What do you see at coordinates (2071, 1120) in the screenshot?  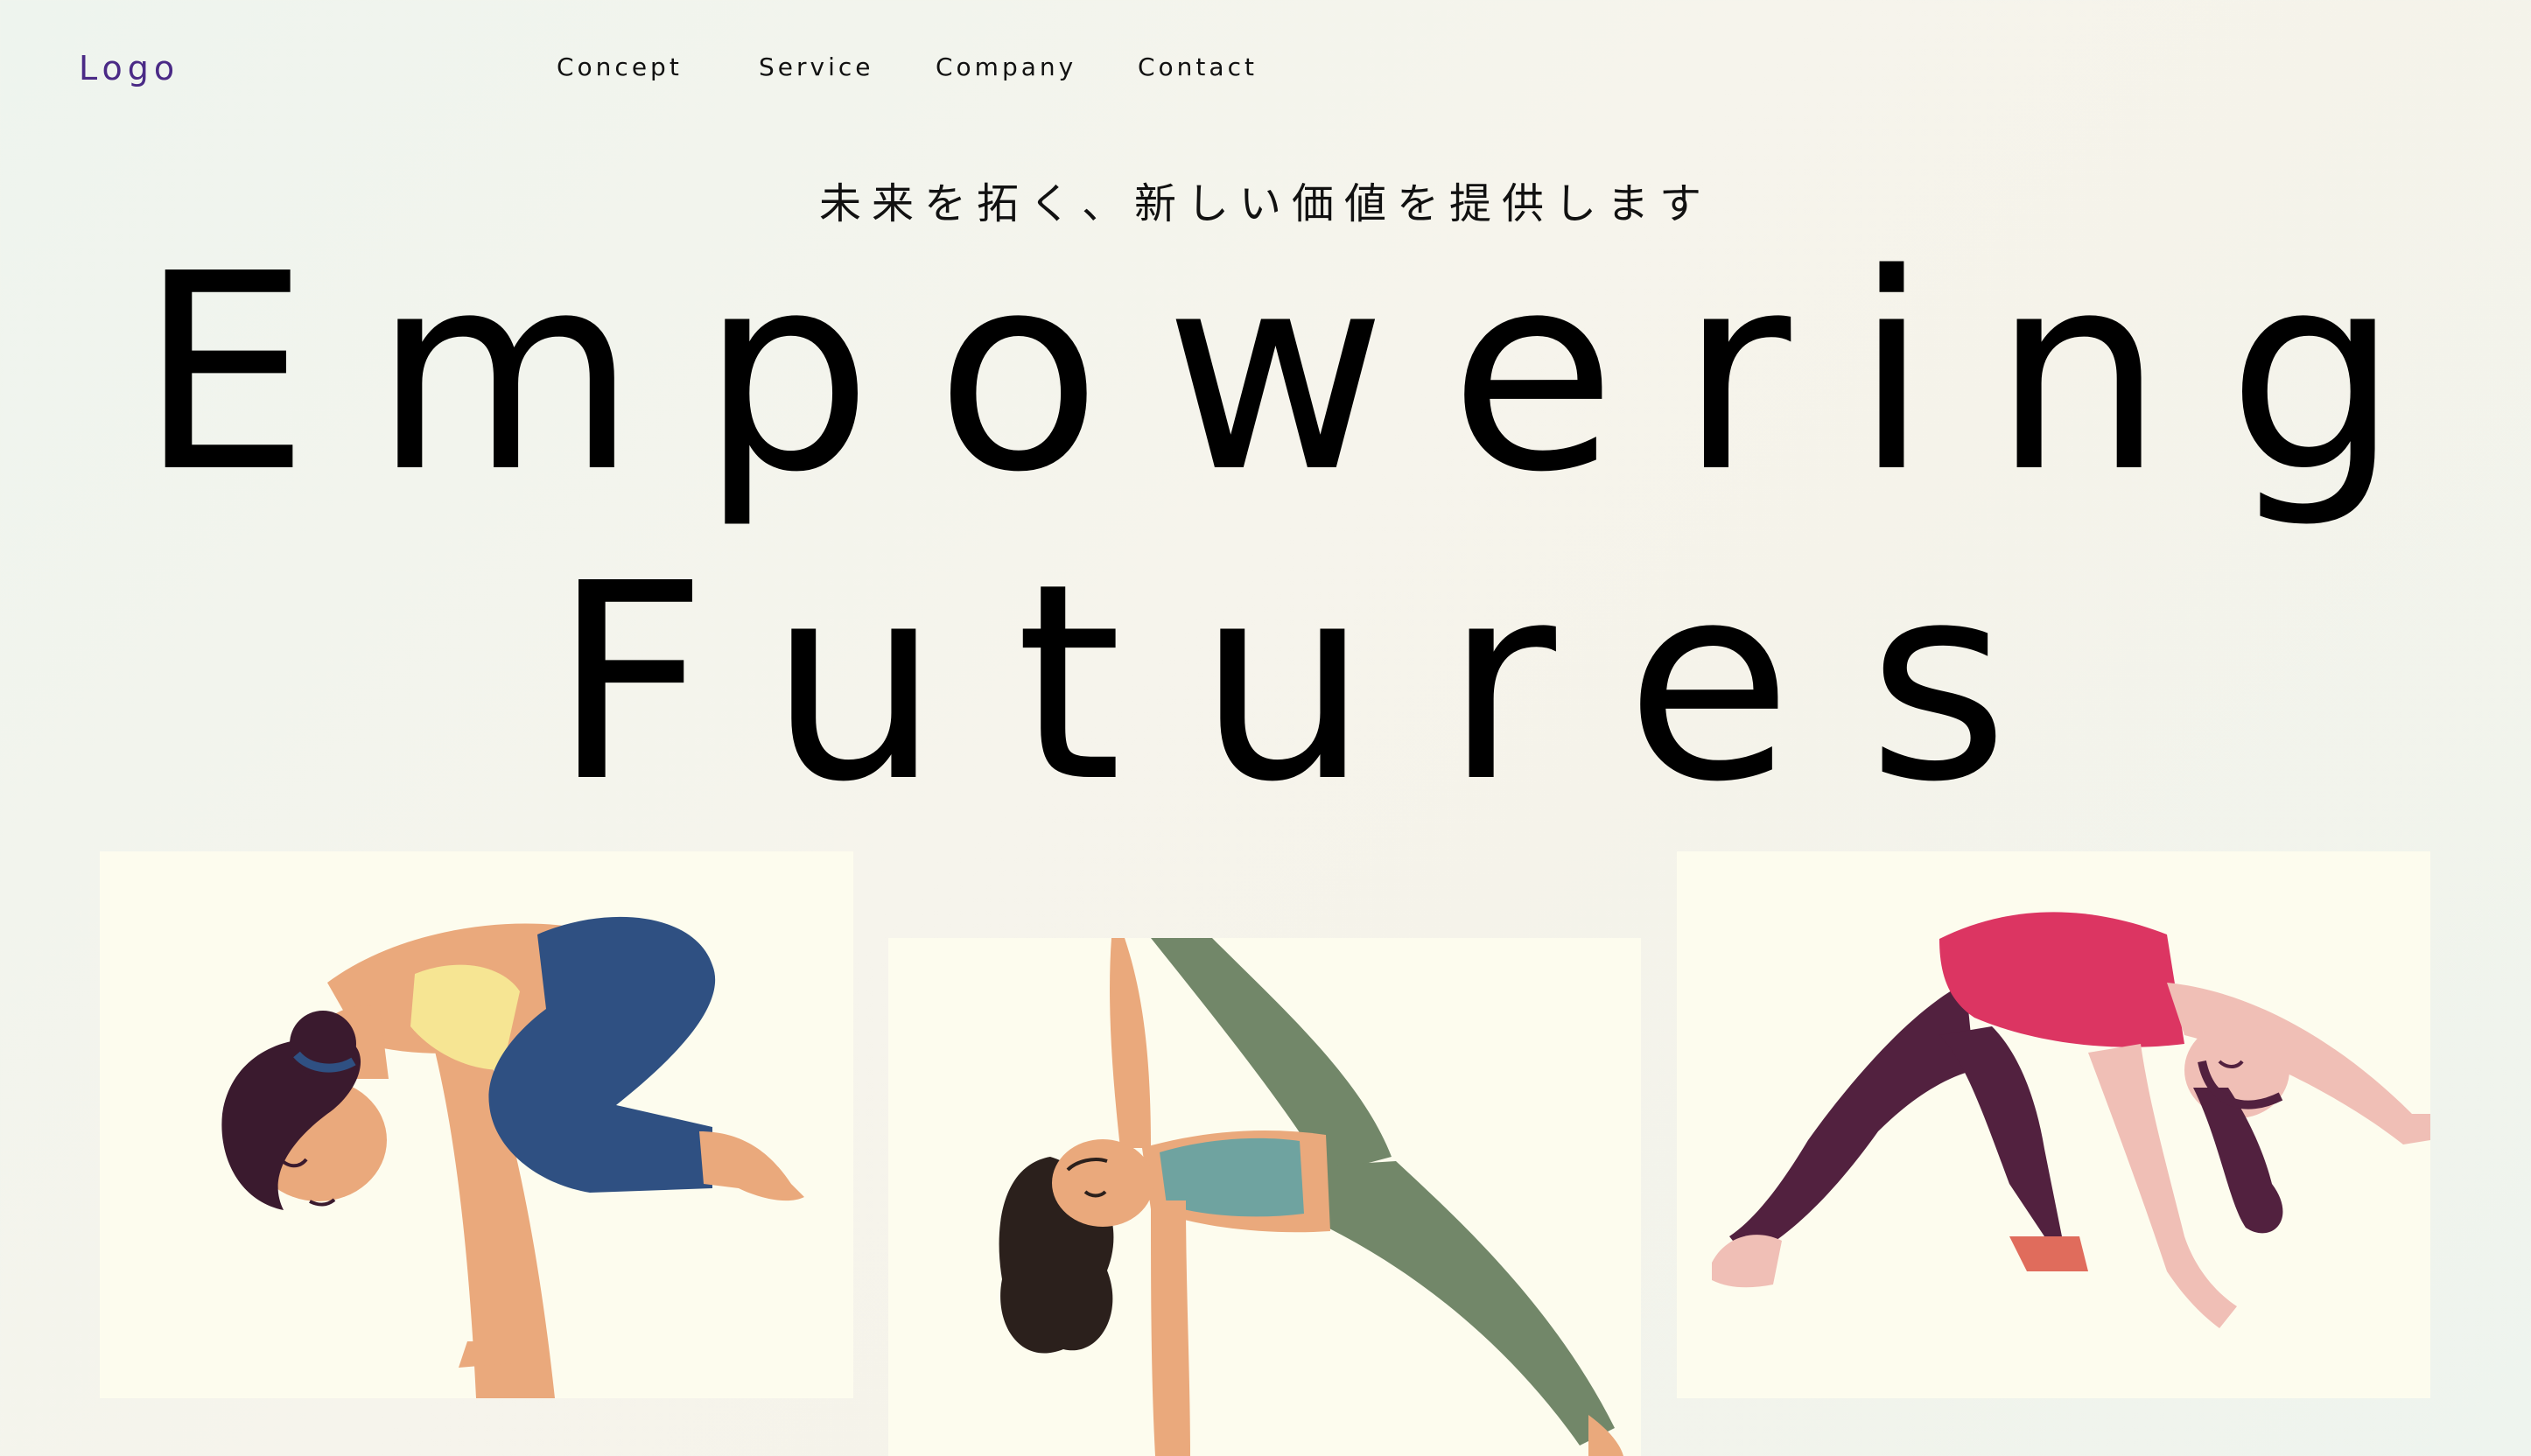 I see `yoga-wild-thing-pose-illustration` at bounding box center [2071, 1120].